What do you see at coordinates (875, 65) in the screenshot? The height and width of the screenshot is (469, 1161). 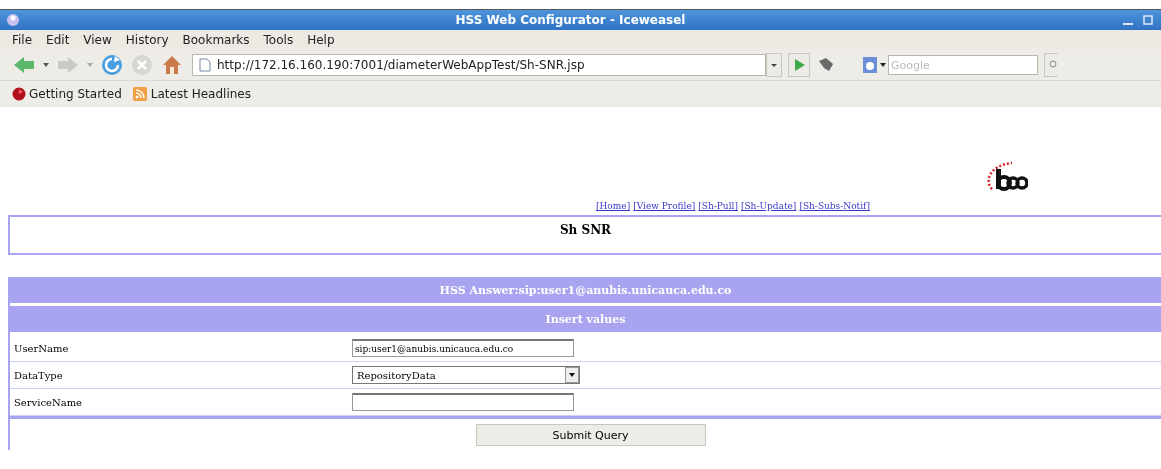 I see `search-engine-icon` at bounding box center [875, 65].